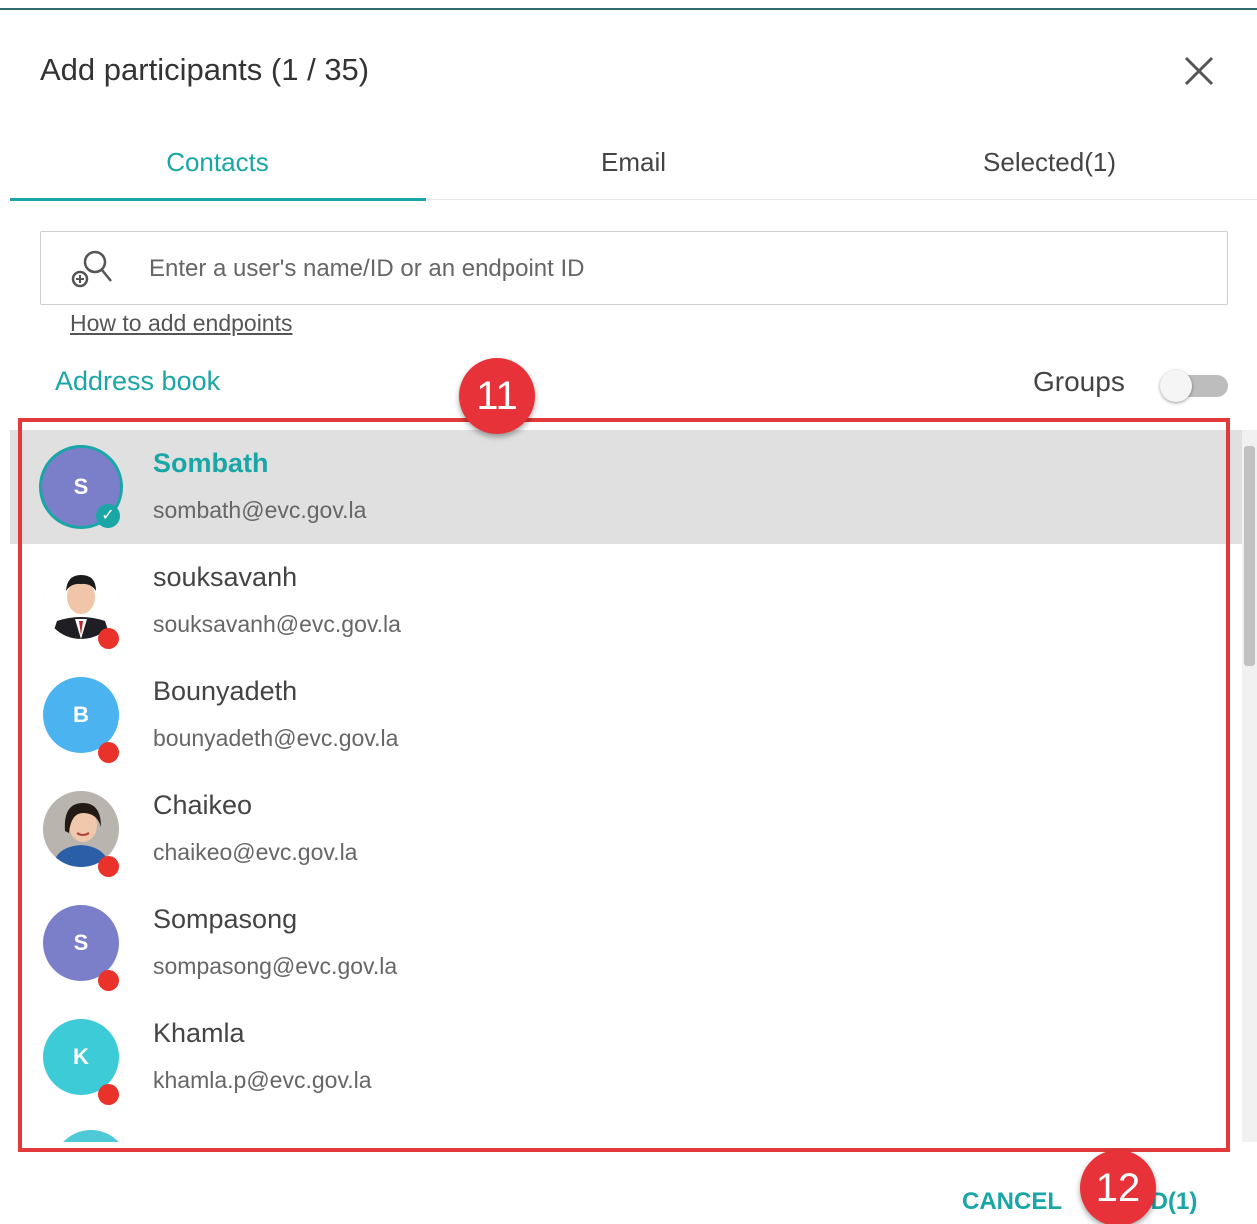 The width and height of the screenshot is (1257, 1224). I want to click on tab-bar: Contacts Email Selected(1), so click(633, 165).